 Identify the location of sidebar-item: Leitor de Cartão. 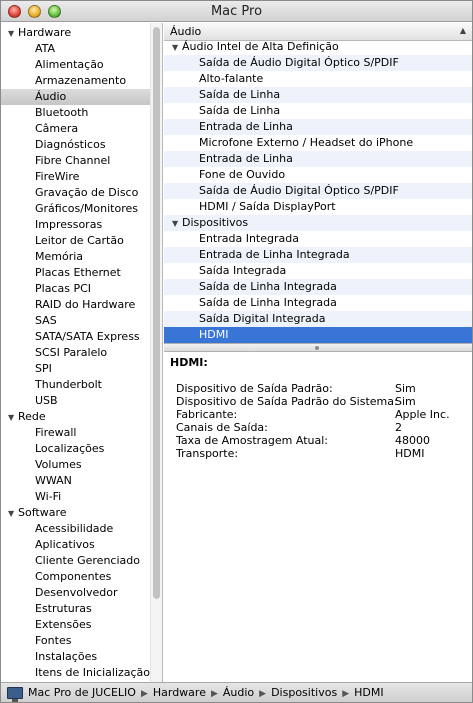
(75, 241).